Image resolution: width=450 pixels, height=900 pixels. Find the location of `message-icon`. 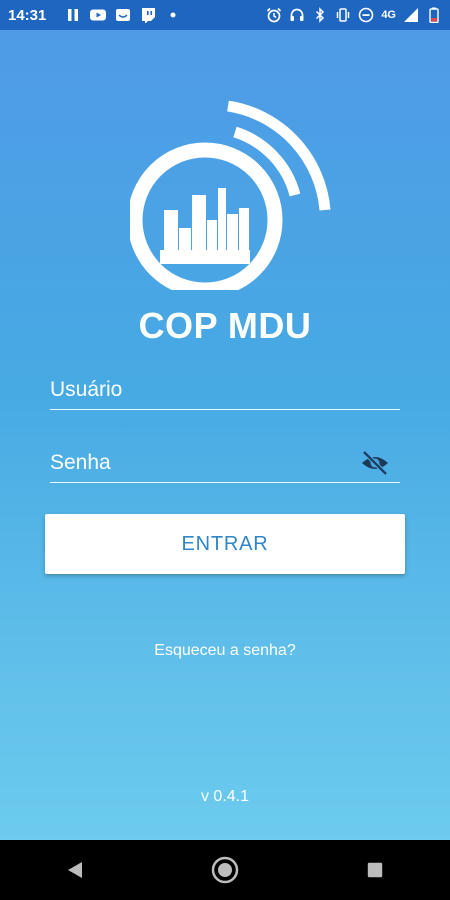

message-icon is located at coordinates (123, 15).